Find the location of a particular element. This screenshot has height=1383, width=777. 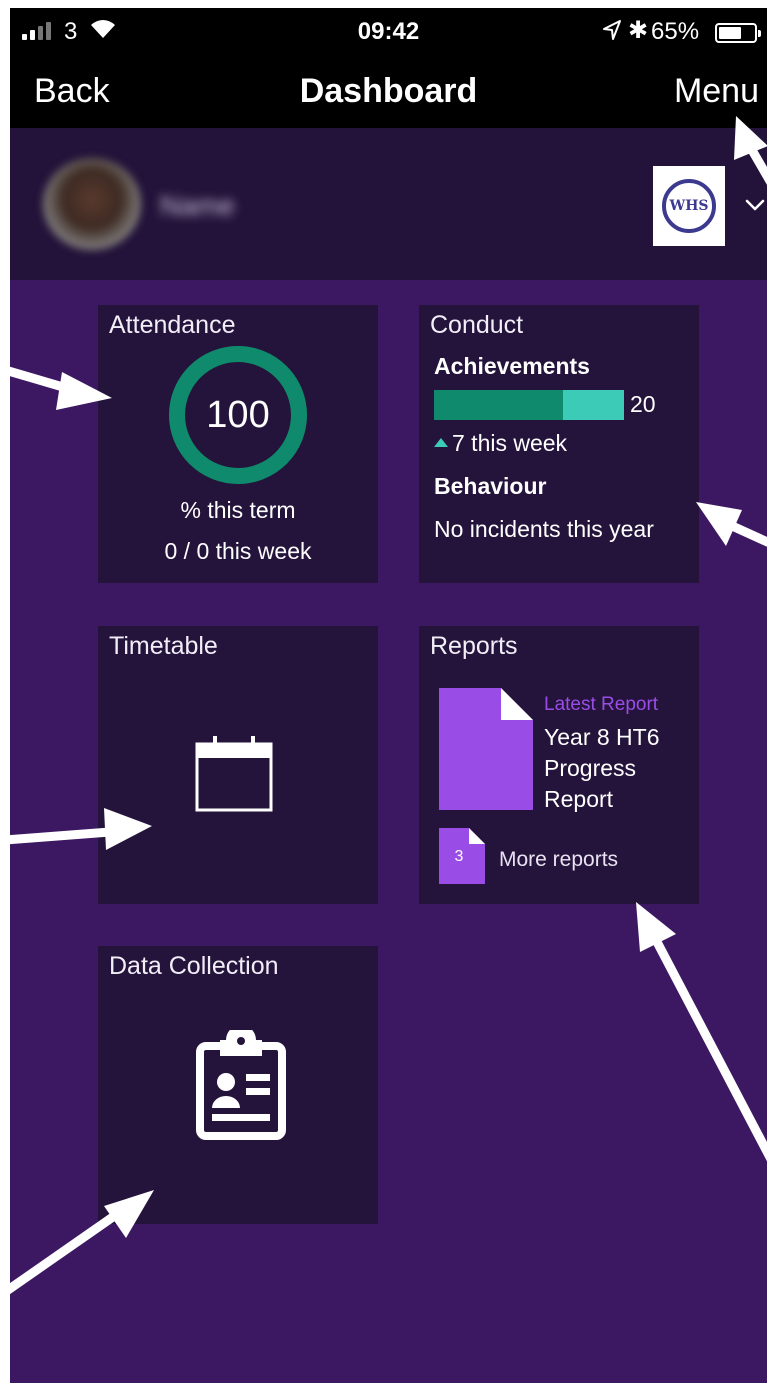

achievements-value: 20 is located at coordinates (643, 404).